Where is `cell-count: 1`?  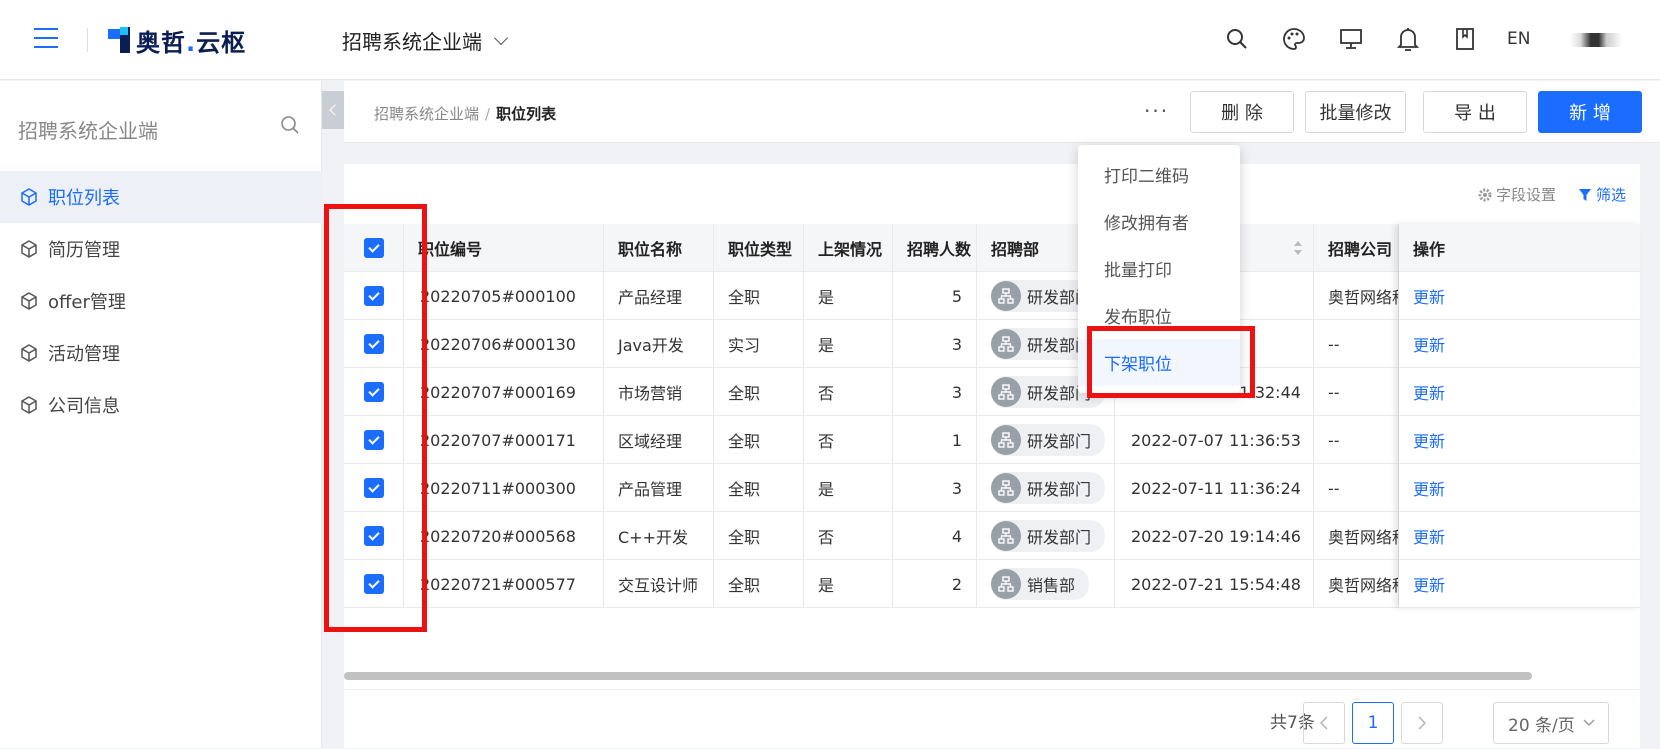
cell-count: 1 is located at coordinates (935, 440).